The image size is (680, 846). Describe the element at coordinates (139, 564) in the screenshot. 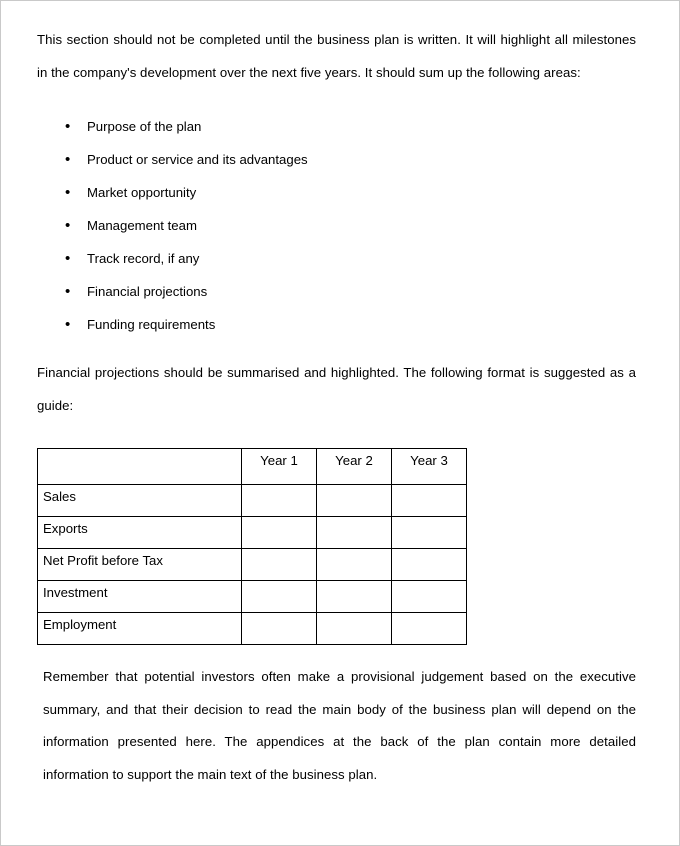

I see `table-row-label: Net Profit before Tax` at that location.